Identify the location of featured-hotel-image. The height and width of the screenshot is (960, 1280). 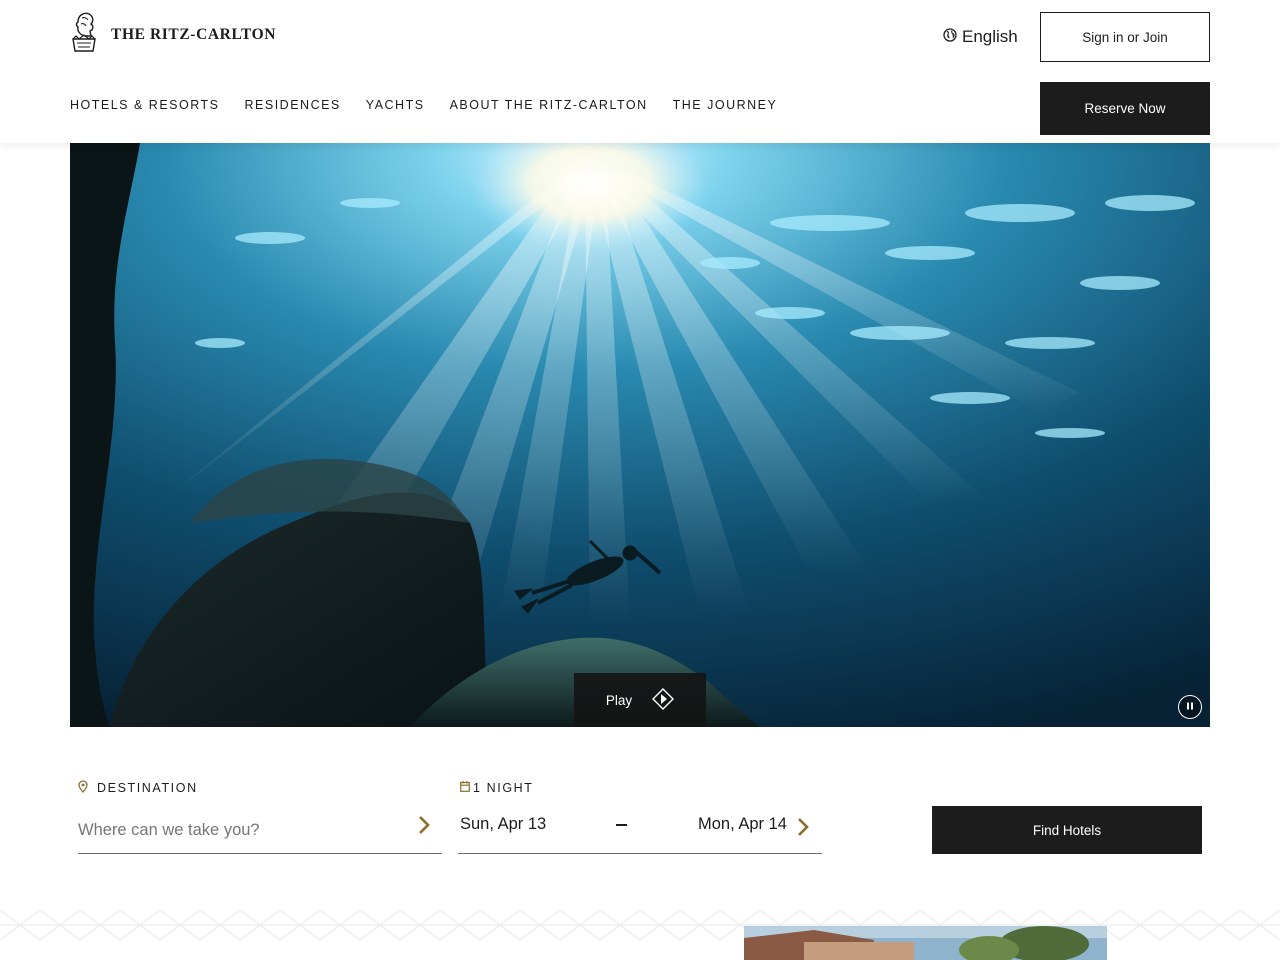
(925, 943).